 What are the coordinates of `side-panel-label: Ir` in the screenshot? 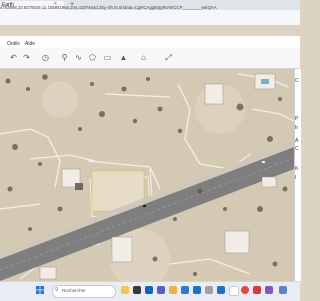 It's located at (297, 128).